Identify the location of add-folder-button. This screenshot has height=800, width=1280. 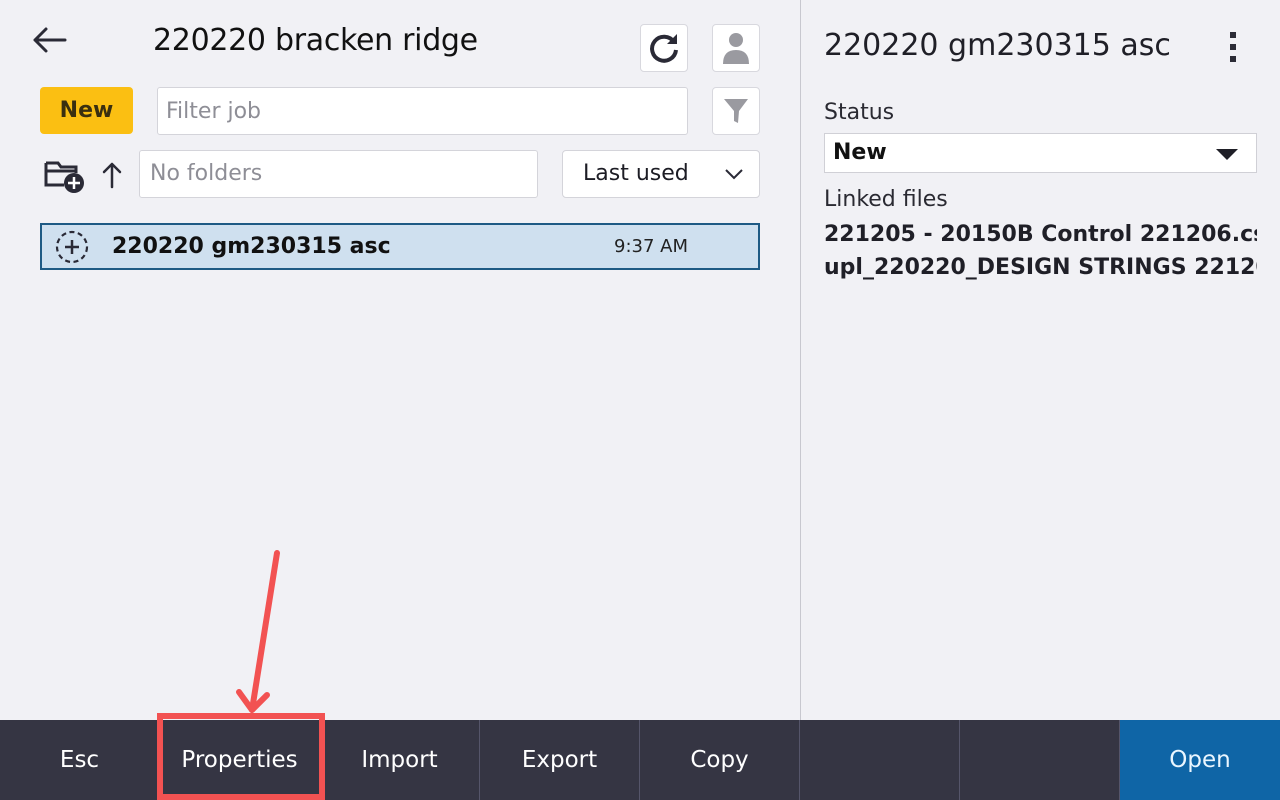
(65, 175).